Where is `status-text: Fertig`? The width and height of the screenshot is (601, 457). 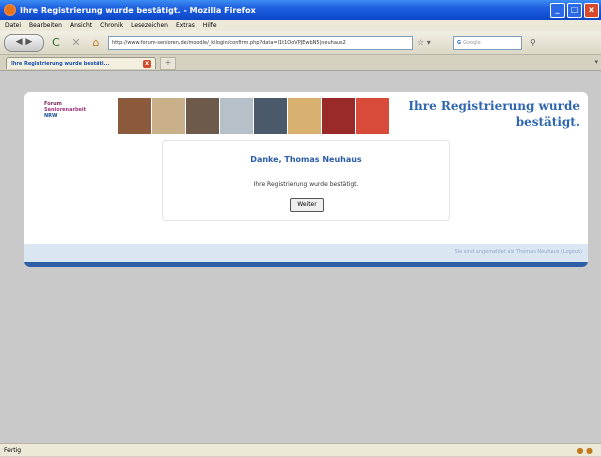 status-text: Fertig is located at coordinates (13, 450).